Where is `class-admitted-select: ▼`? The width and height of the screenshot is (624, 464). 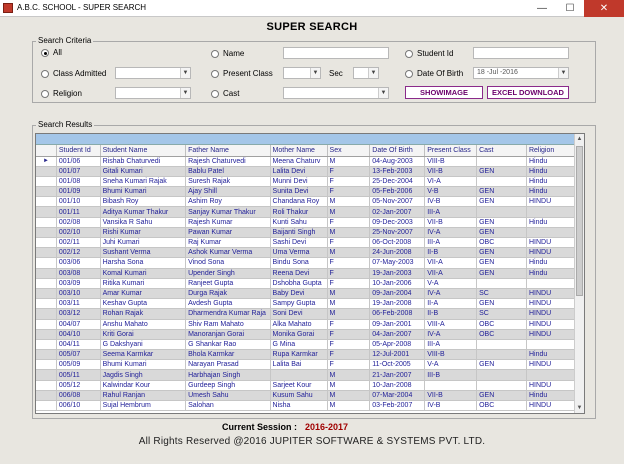
class-admitted-select: ▼ is located at coordinates (153, 73).